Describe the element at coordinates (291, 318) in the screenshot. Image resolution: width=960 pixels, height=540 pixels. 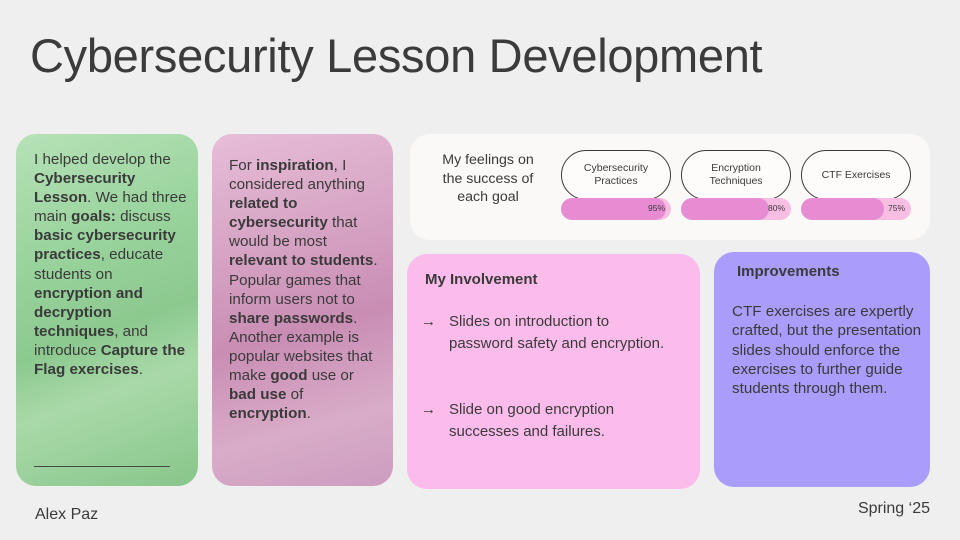
I see `bold-text-segment: share passwords` at that location.